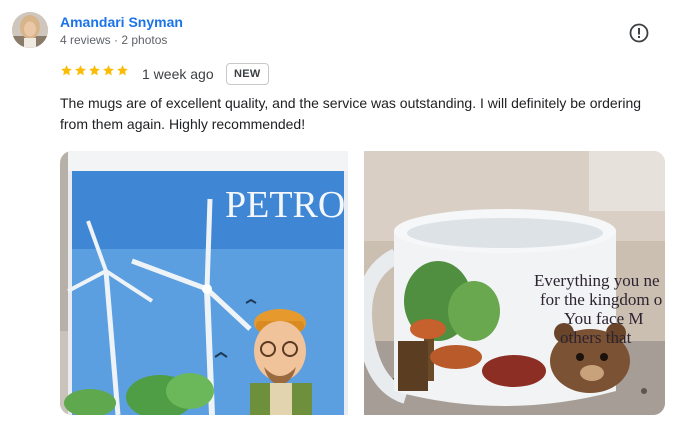 The width and height of the screenshot is (679, 425). Describe the element at coordinates (597, 280) in the screenshot. I see `mug-text-line-1: Everything you ne` at that location.